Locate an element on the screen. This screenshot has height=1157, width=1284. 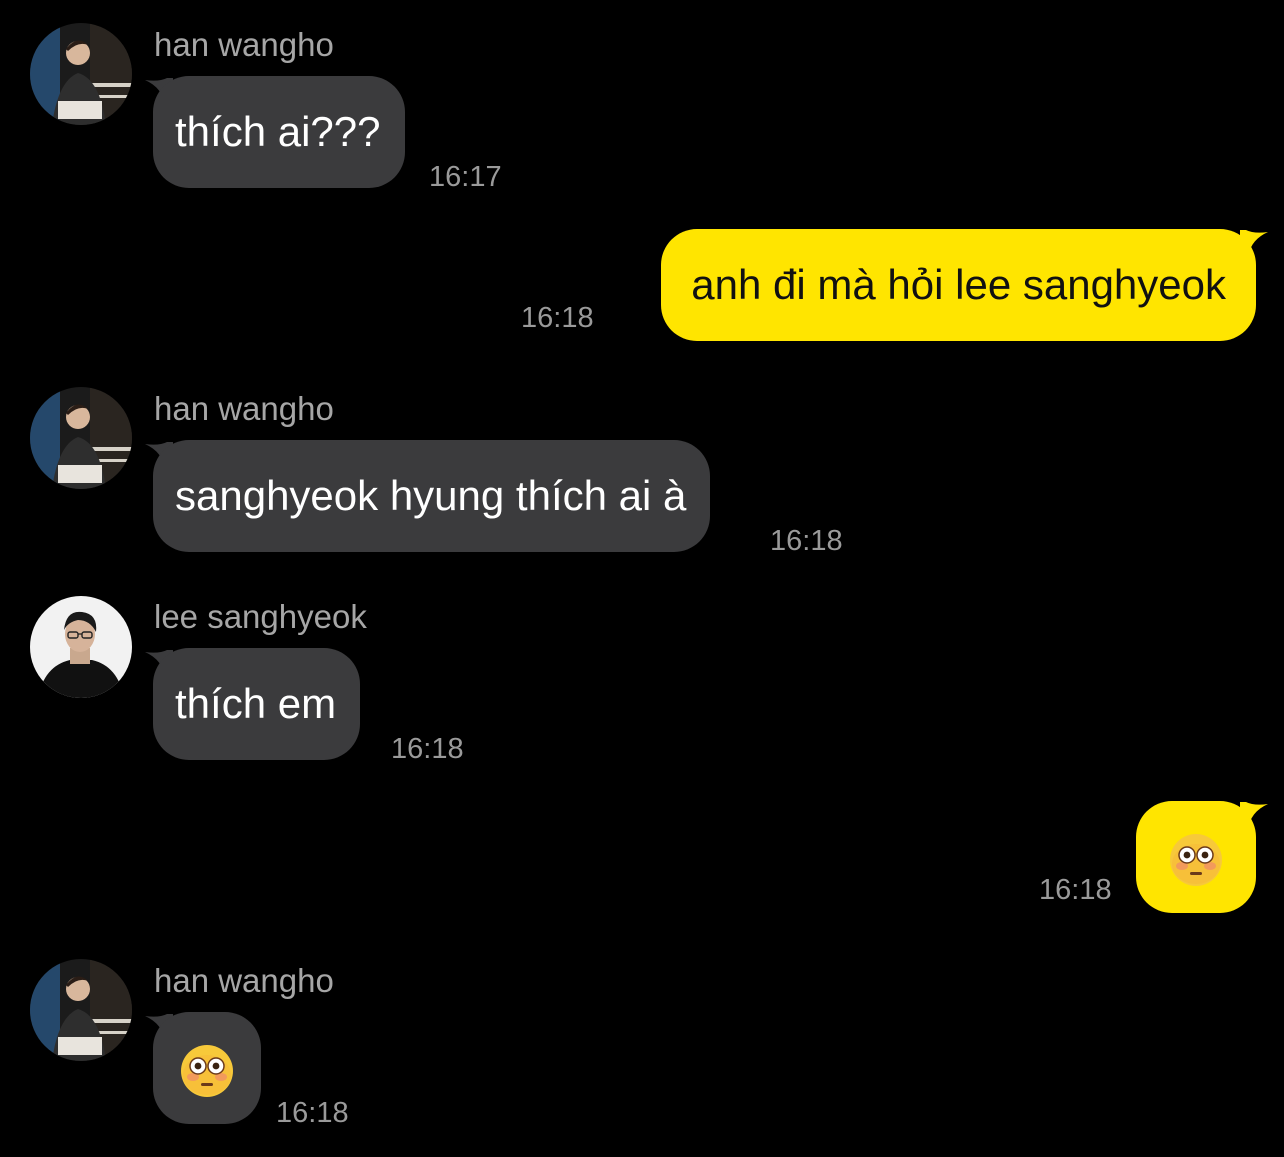
message-text: thích ai??? is located at coordinates (278, 131).